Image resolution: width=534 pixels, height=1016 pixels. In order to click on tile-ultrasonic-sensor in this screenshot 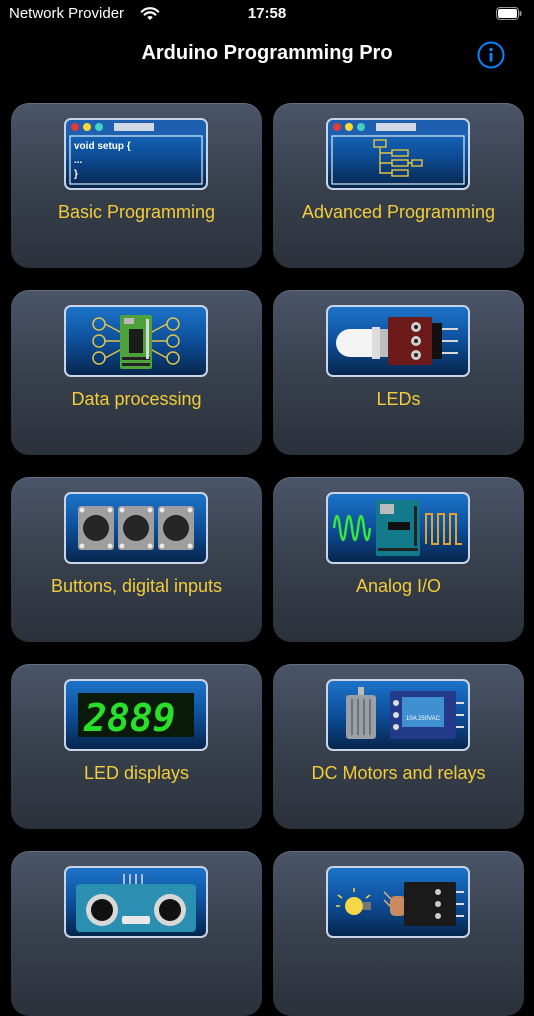, I will do `click(136, 933)`.